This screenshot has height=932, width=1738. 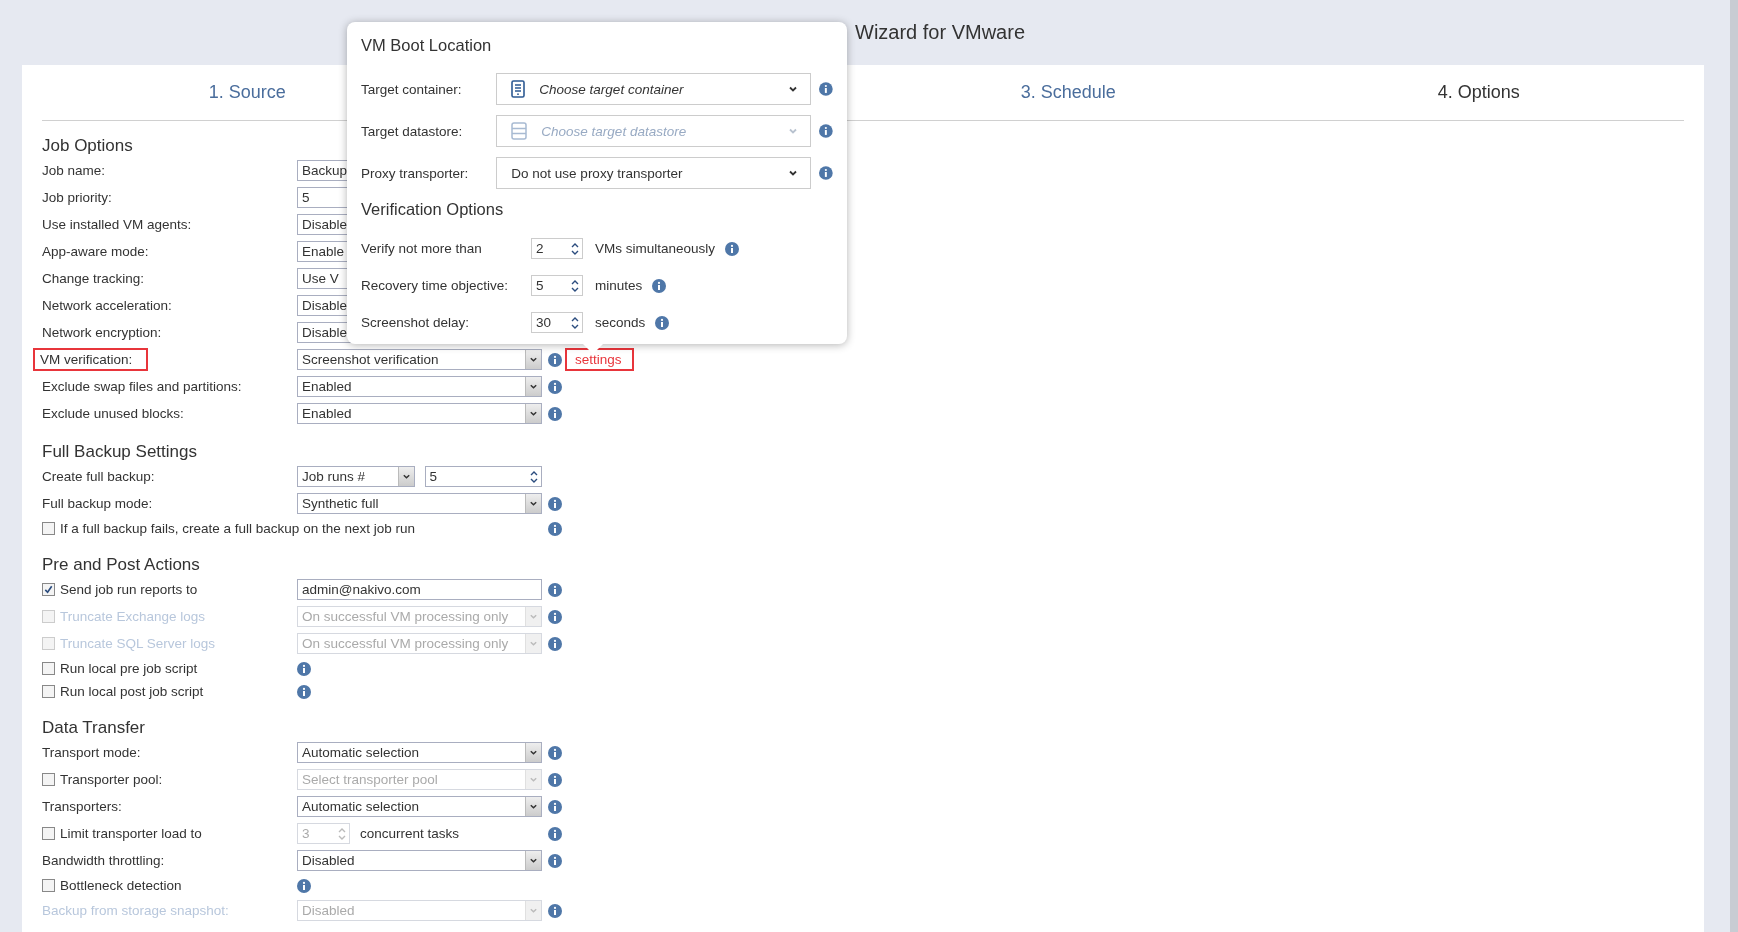 What do you see at coordinates (82, 806) in the screenshot?
I see `field-label: Transporters:` at bounding box center [82, 806].